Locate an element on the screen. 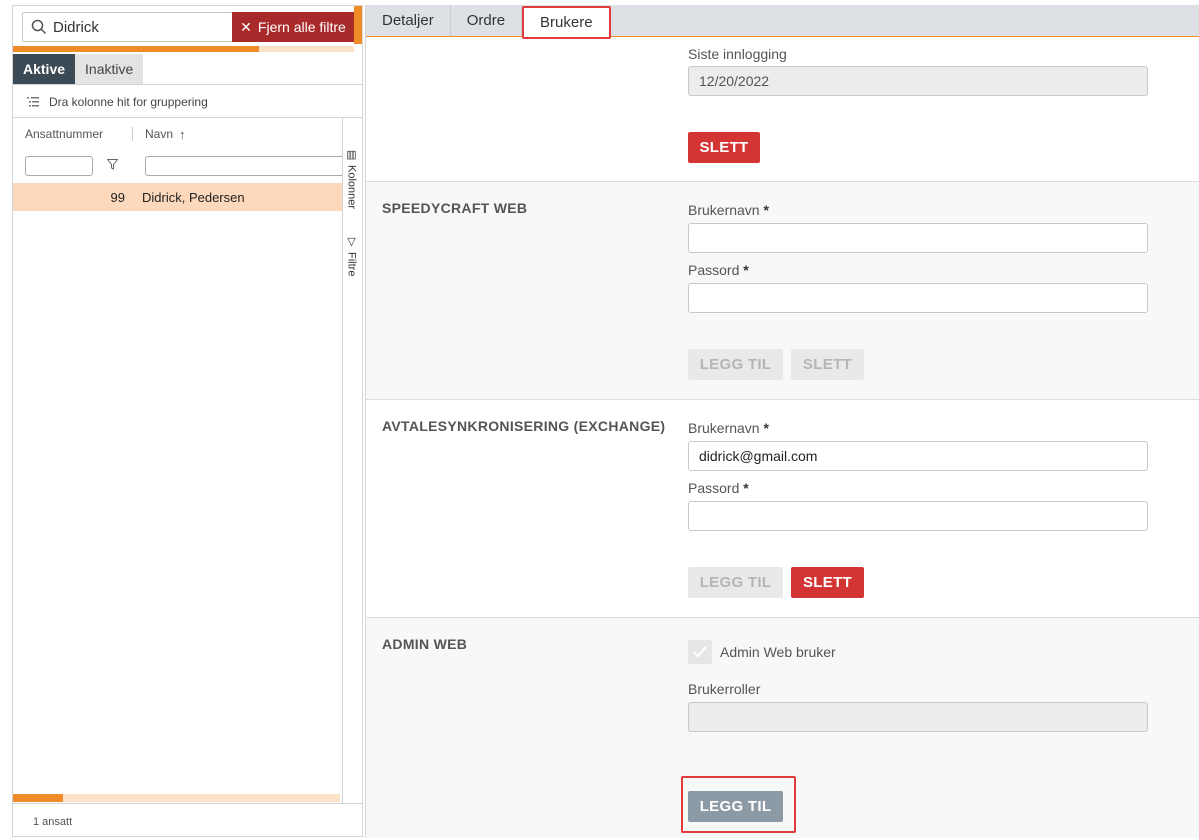  tab-ordre: Ordre is located at coordinates (487, 20).